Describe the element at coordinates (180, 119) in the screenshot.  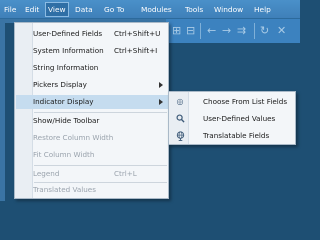
I see `magnifier-icon` at that location.